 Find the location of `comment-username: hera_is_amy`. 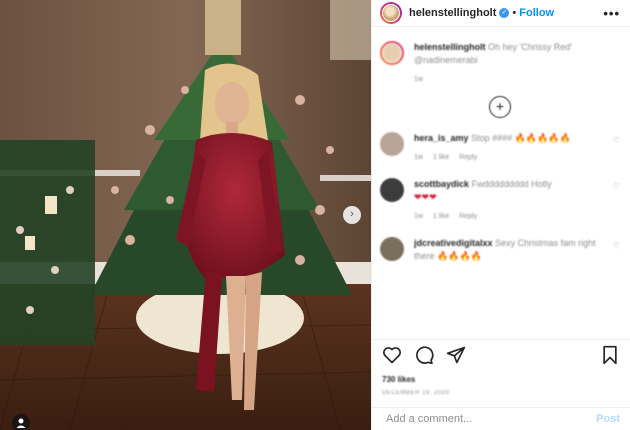

comment-username: hera_is_amy is located at coordinates (441, 138).